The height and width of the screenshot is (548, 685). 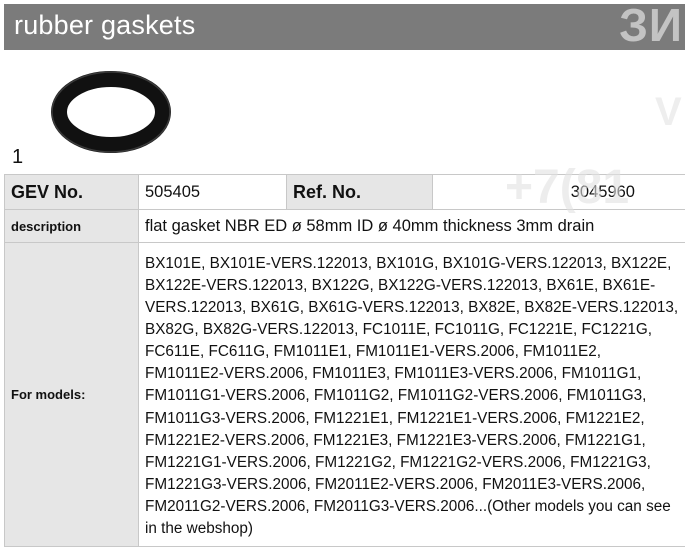 What do you see at coordinates (344, 25) in the screenshot?
I see `page-header: rubber gaskets ЗИ` at bounding box center [344, 25].